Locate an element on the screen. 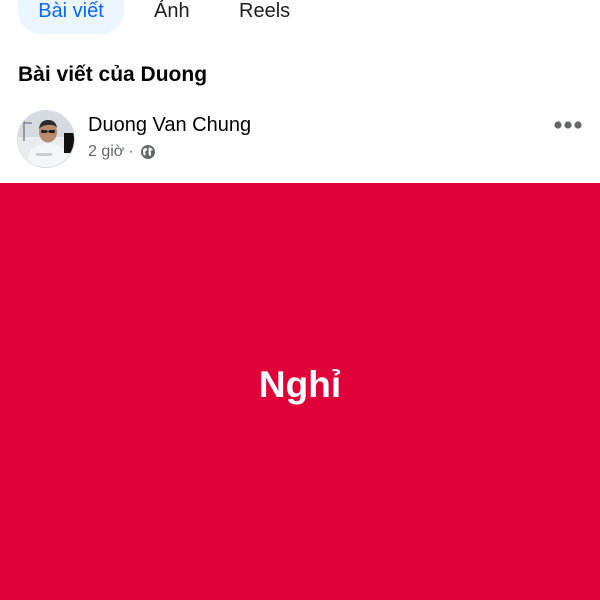  more-horizontal-icon is located at coordinates (568, 125).